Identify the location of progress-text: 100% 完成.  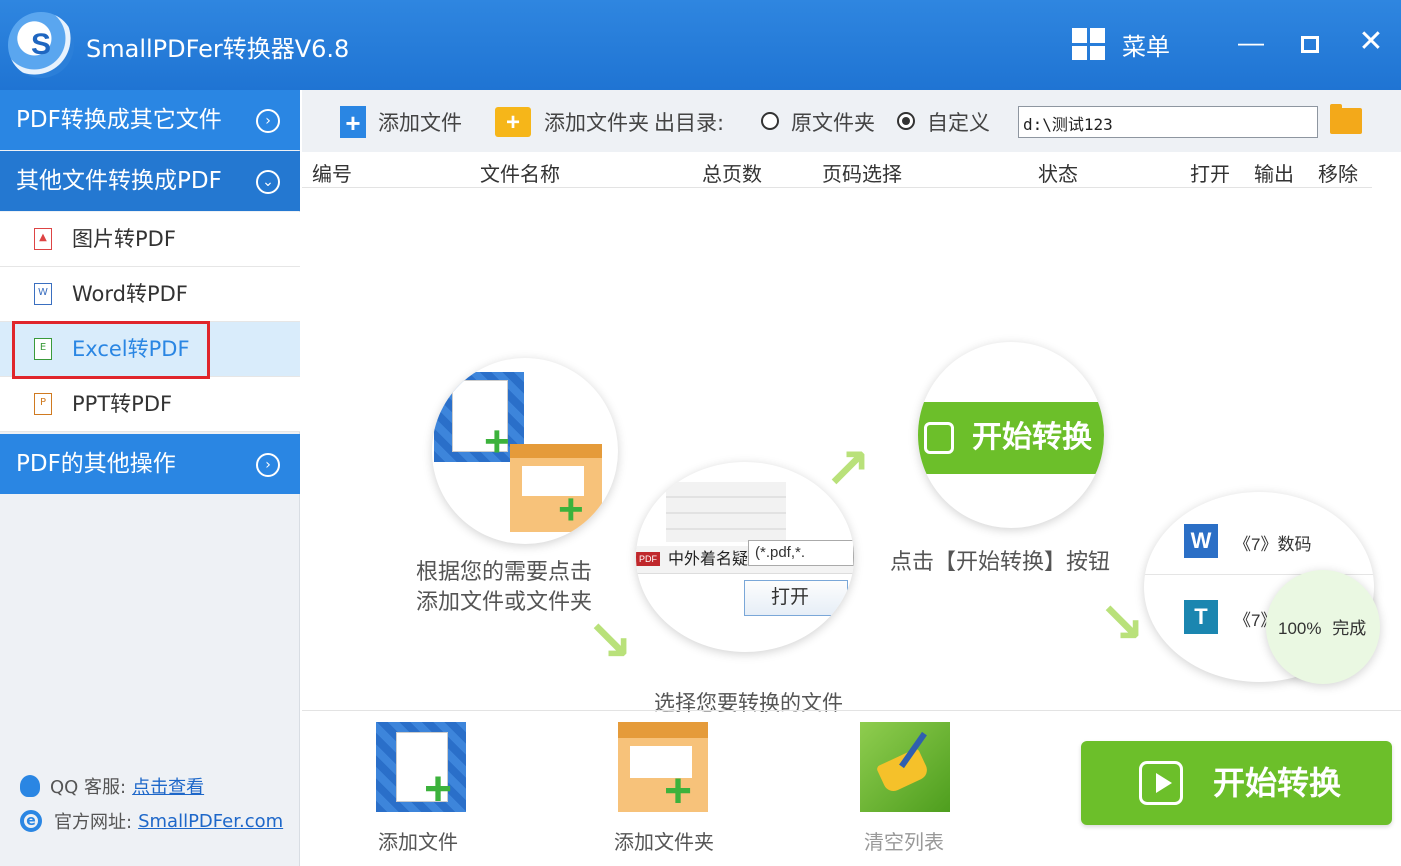
(1322, 626).